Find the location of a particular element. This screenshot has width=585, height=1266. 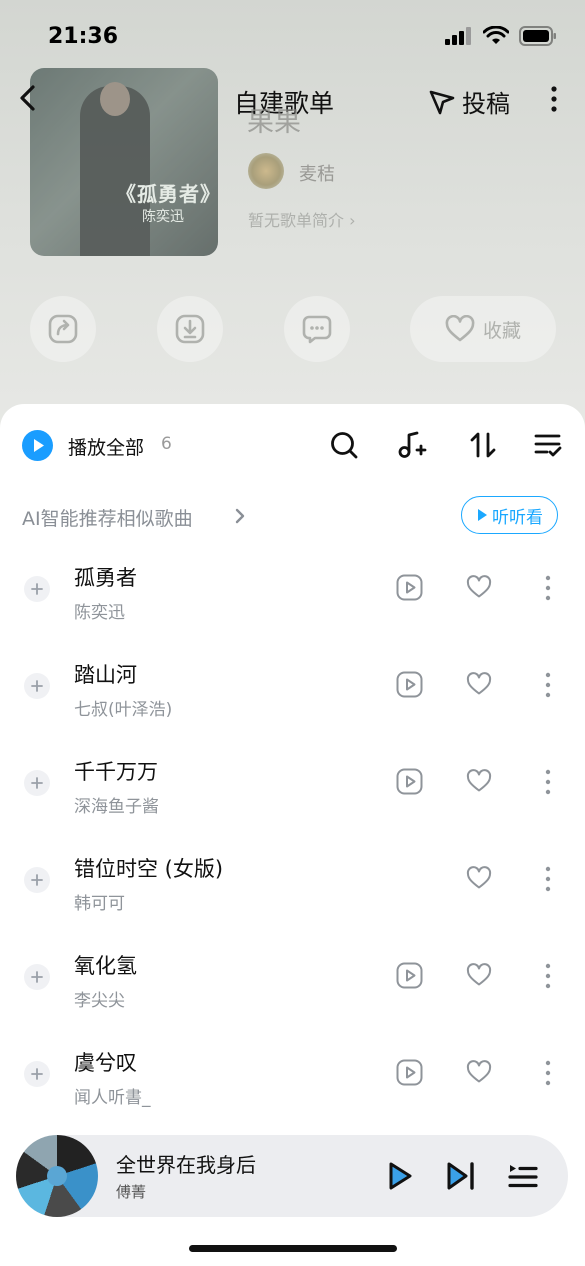

ai-recommend-row: AI智能推荐相似歌曲 听听看 is located at coordinates (292, 516).